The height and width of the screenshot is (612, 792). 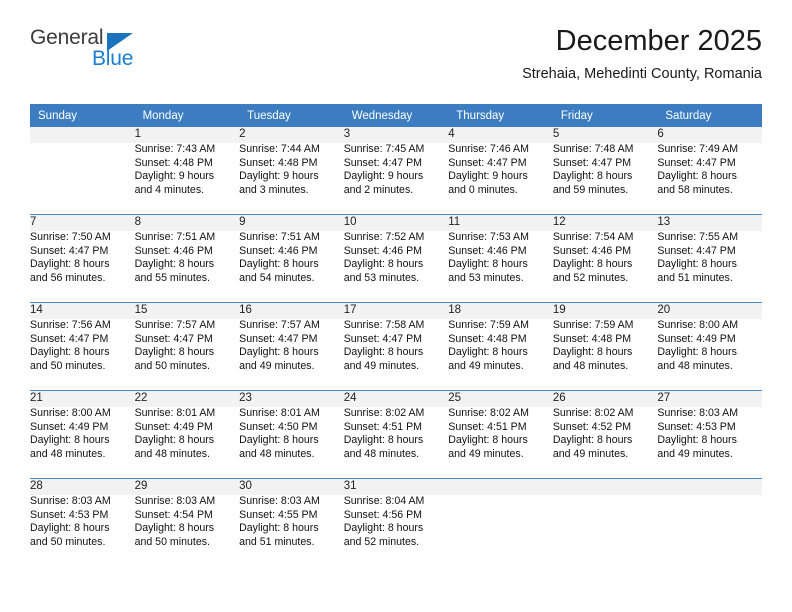 I want to click on day-detail-line: Sunrise: 7:49 AM, so click(x=698, y=149).